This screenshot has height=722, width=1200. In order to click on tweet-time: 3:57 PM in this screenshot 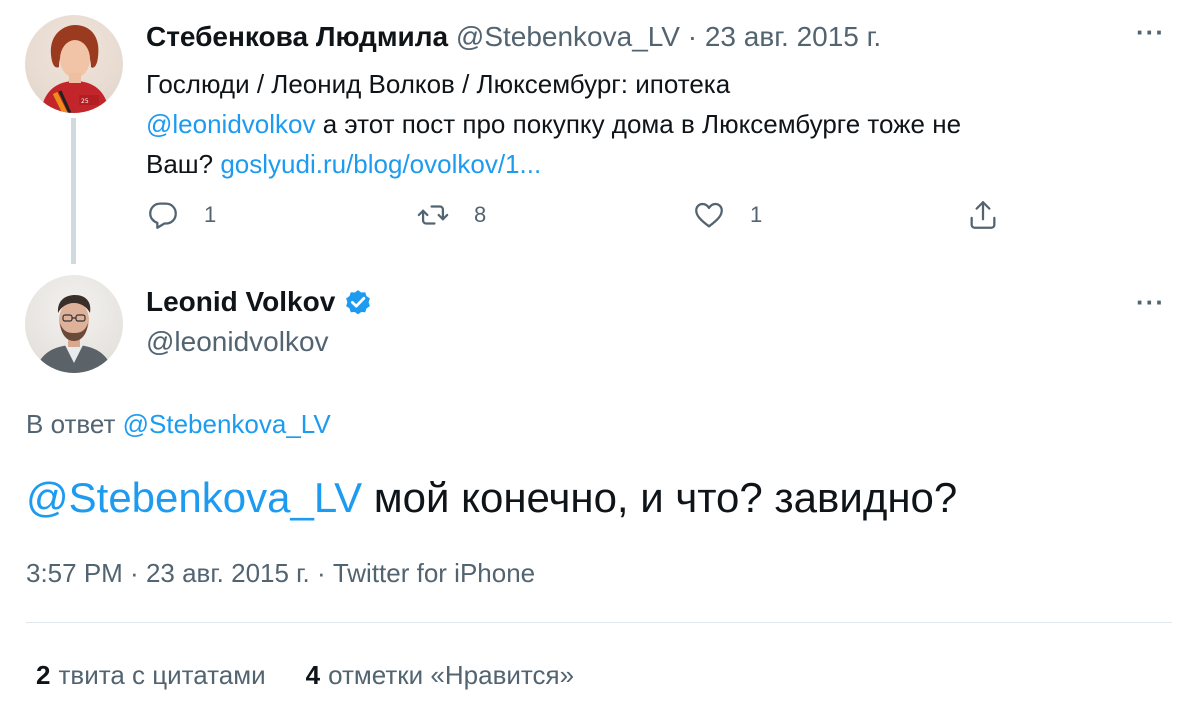, I will do `click(74, 573)`.